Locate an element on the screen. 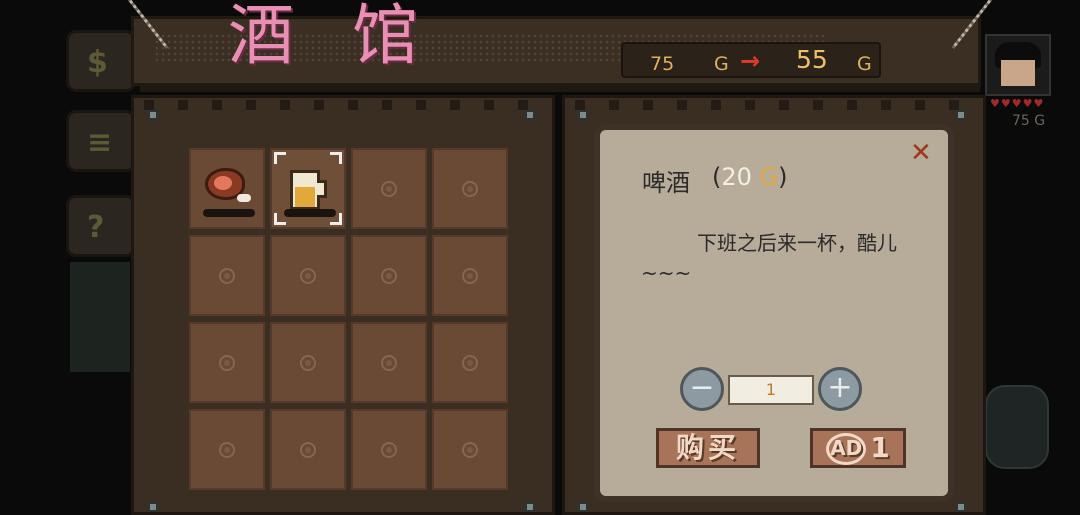 The image size is (1080, 515). inventory-slot-beer is located at coordinates (308, 188).